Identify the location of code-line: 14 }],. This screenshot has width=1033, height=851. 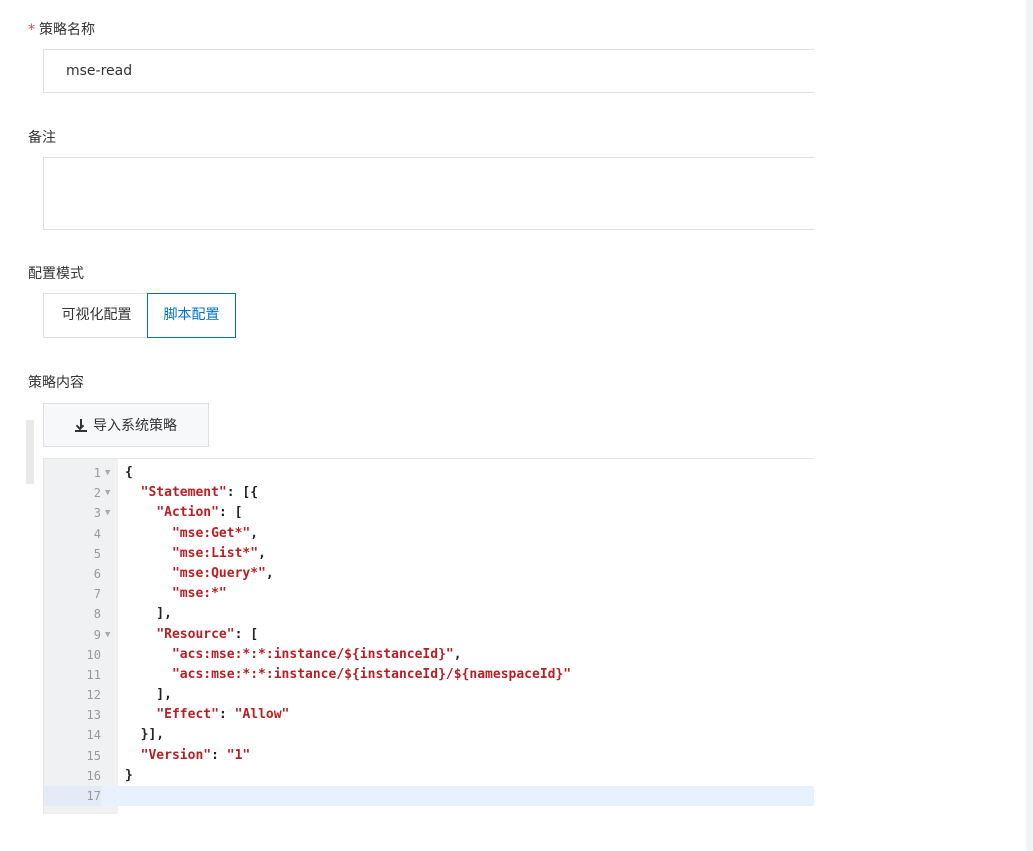
(429, 735).